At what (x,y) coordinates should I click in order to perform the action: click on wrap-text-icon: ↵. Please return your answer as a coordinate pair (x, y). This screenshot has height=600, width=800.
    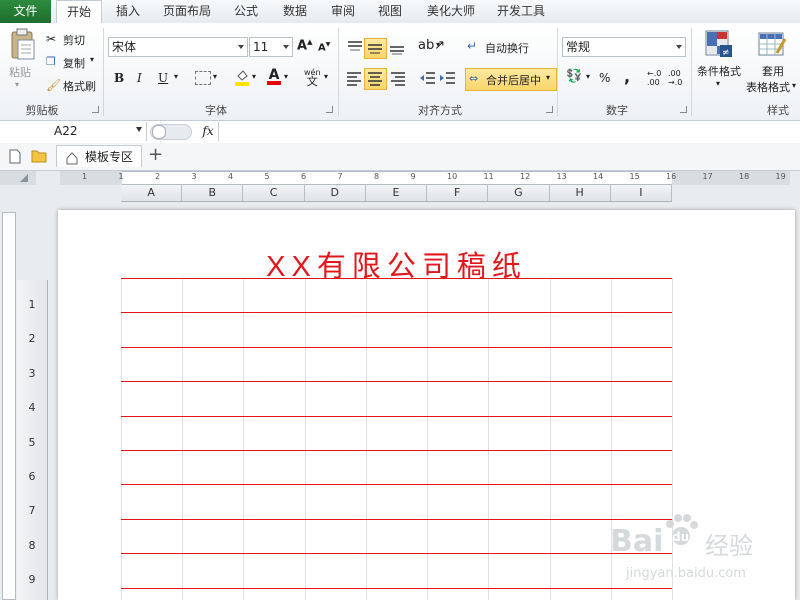
    Looking at the image, I should click on (472, 46).